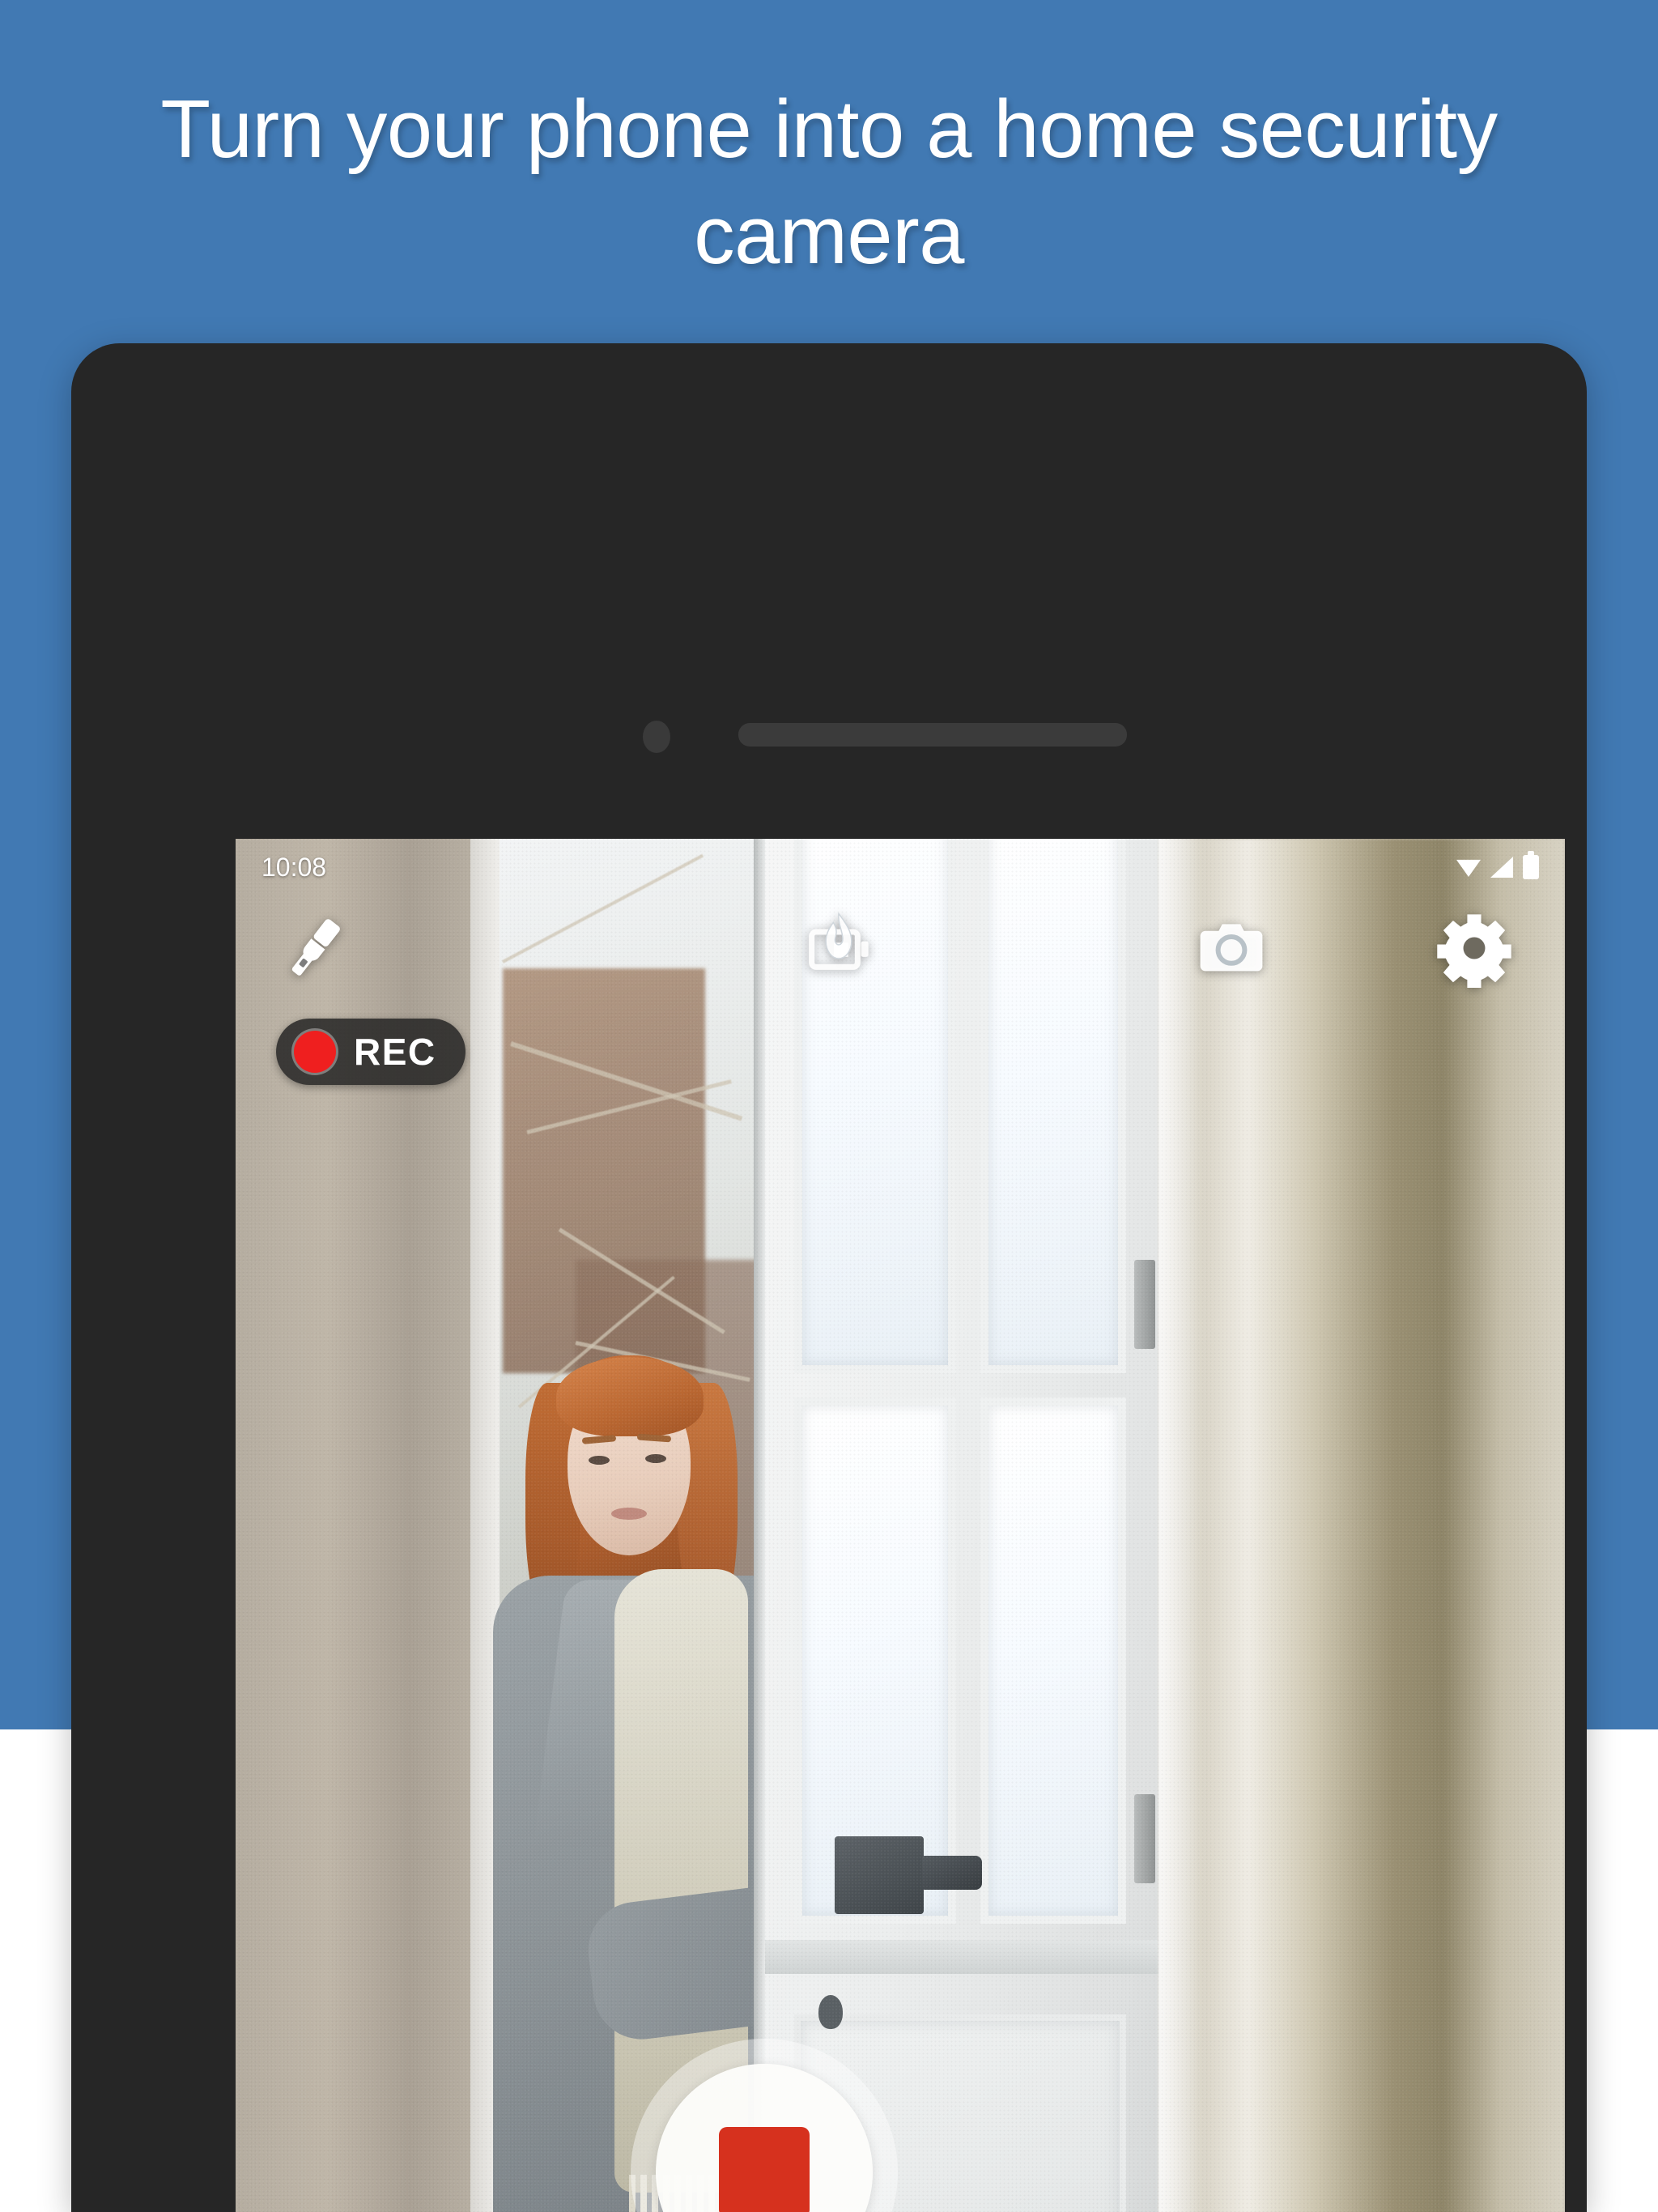 The width and height of the screenshot is (1658, 2212). I want to click on status-time: 10:08, so click(294, 867).